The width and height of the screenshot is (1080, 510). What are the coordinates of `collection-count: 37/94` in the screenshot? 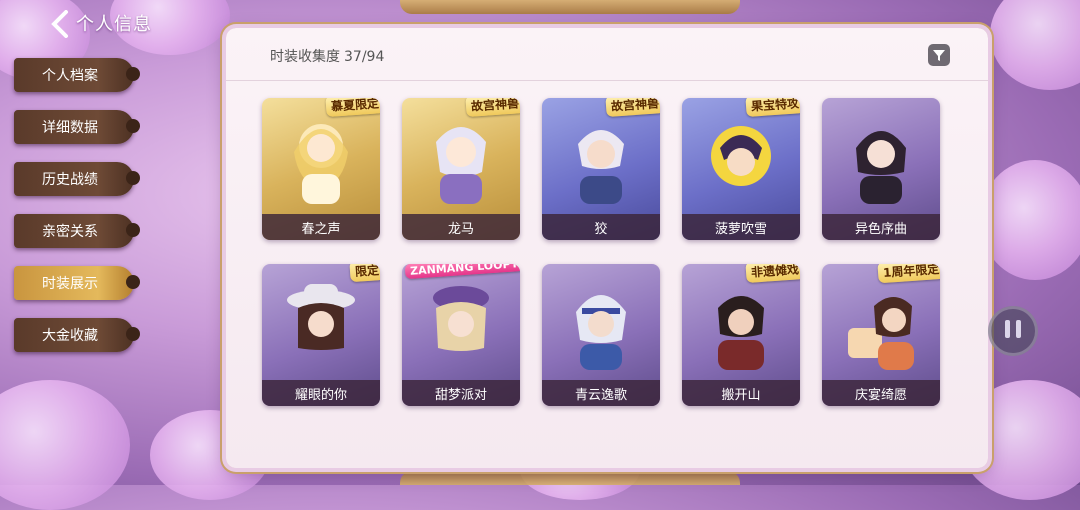 It's located at (364, 57).